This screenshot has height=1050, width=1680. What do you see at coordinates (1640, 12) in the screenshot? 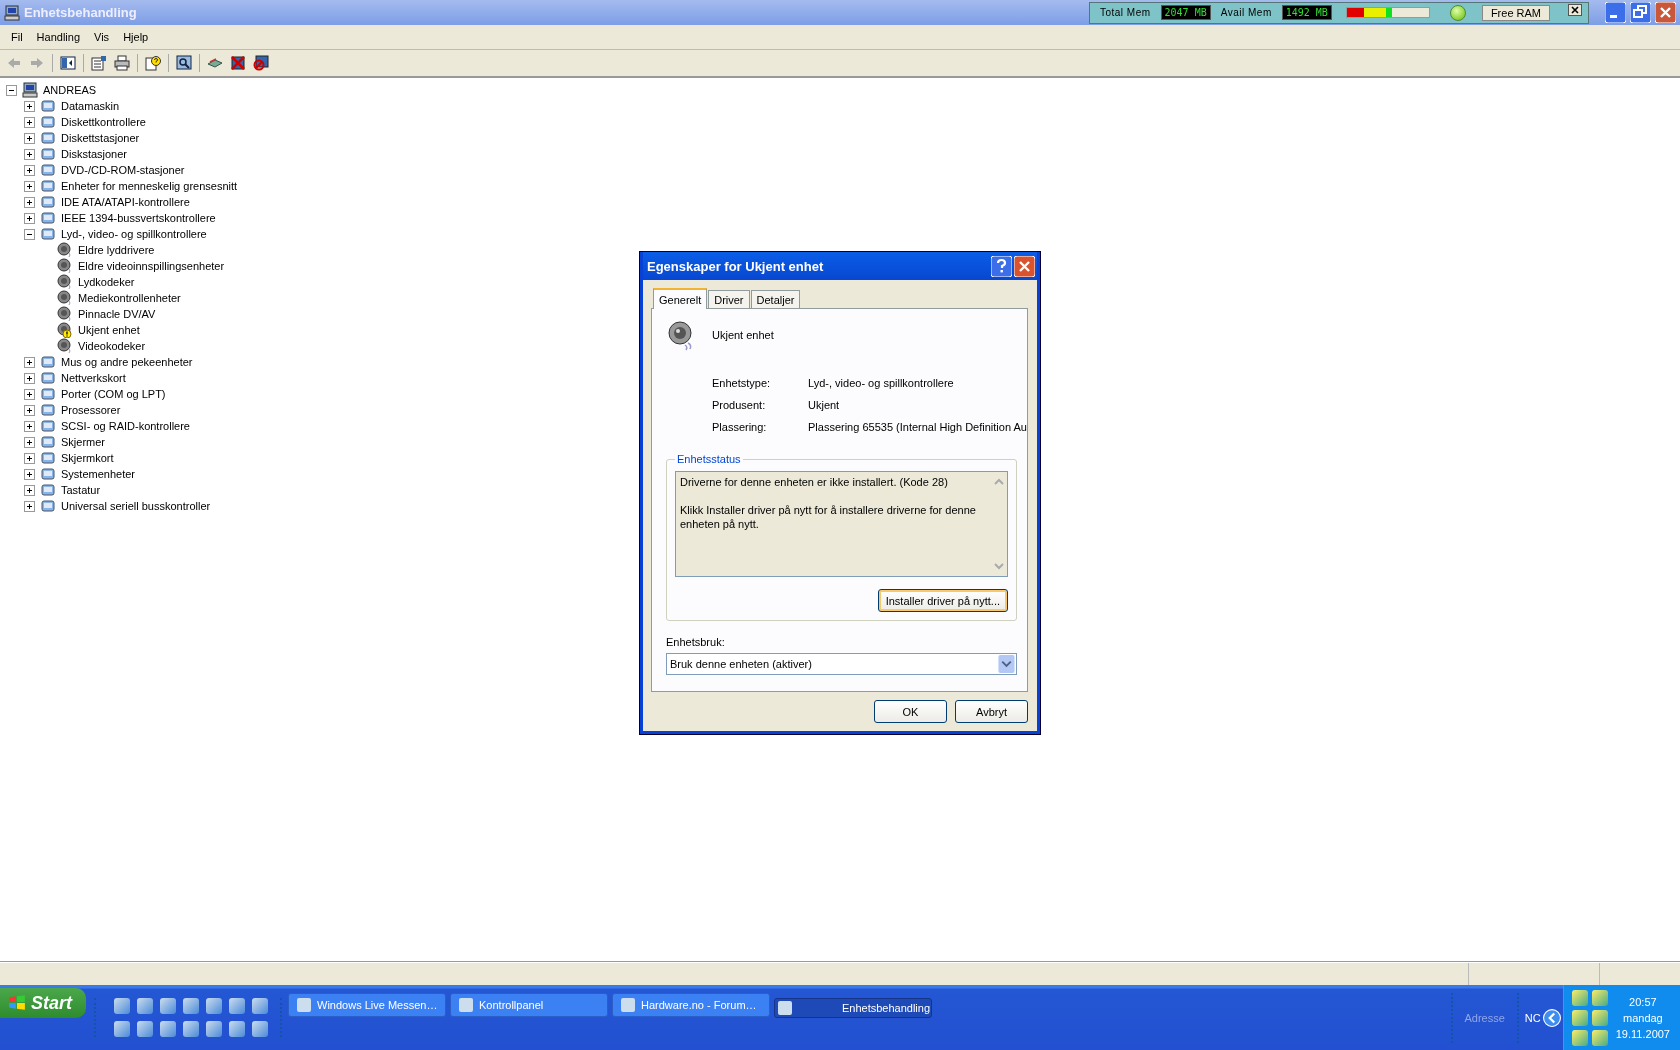
I see `restore-icon` at bounding box center [1640, 12].